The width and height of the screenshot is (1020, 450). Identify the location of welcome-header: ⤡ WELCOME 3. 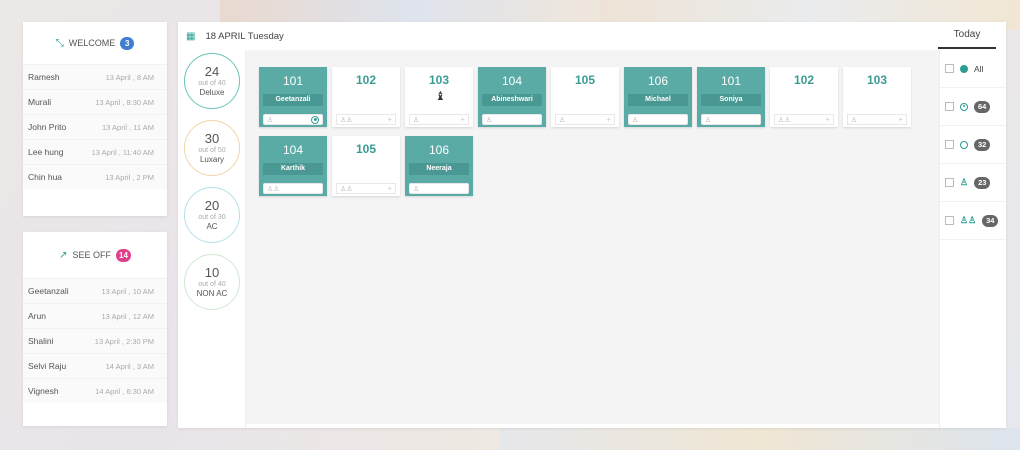
(95, 43).